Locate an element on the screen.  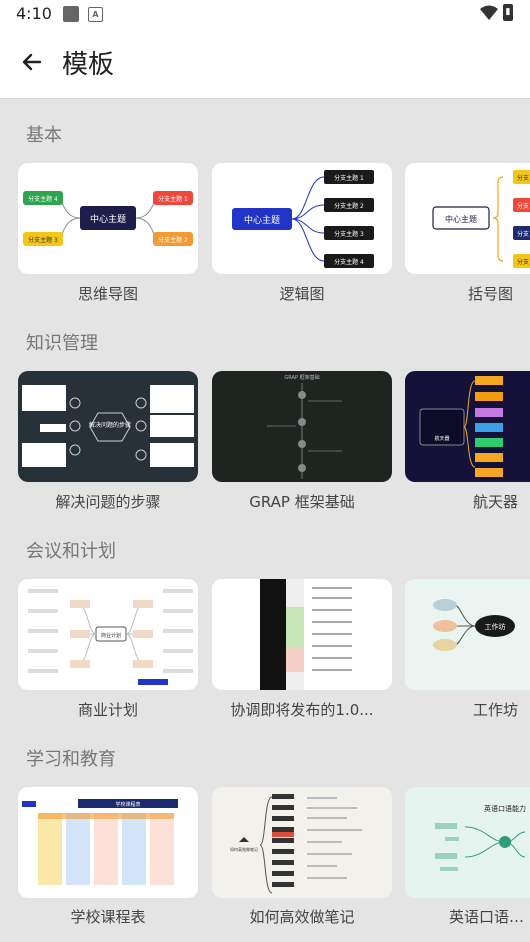
release-thumbnail is located at coordinates (306, 634).